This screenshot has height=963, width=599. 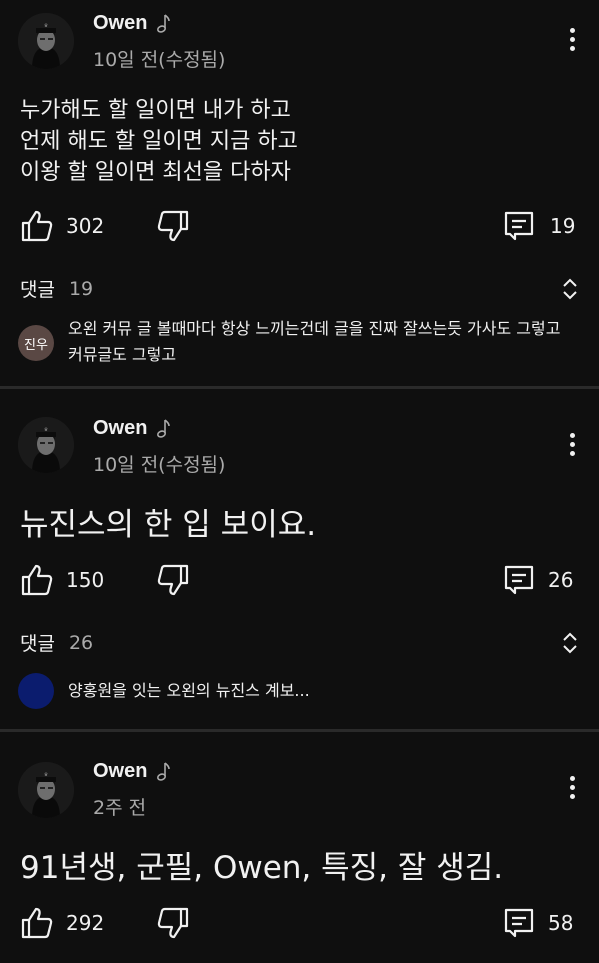 I want to click on comments-count: 19, so click(x=81, y=288).